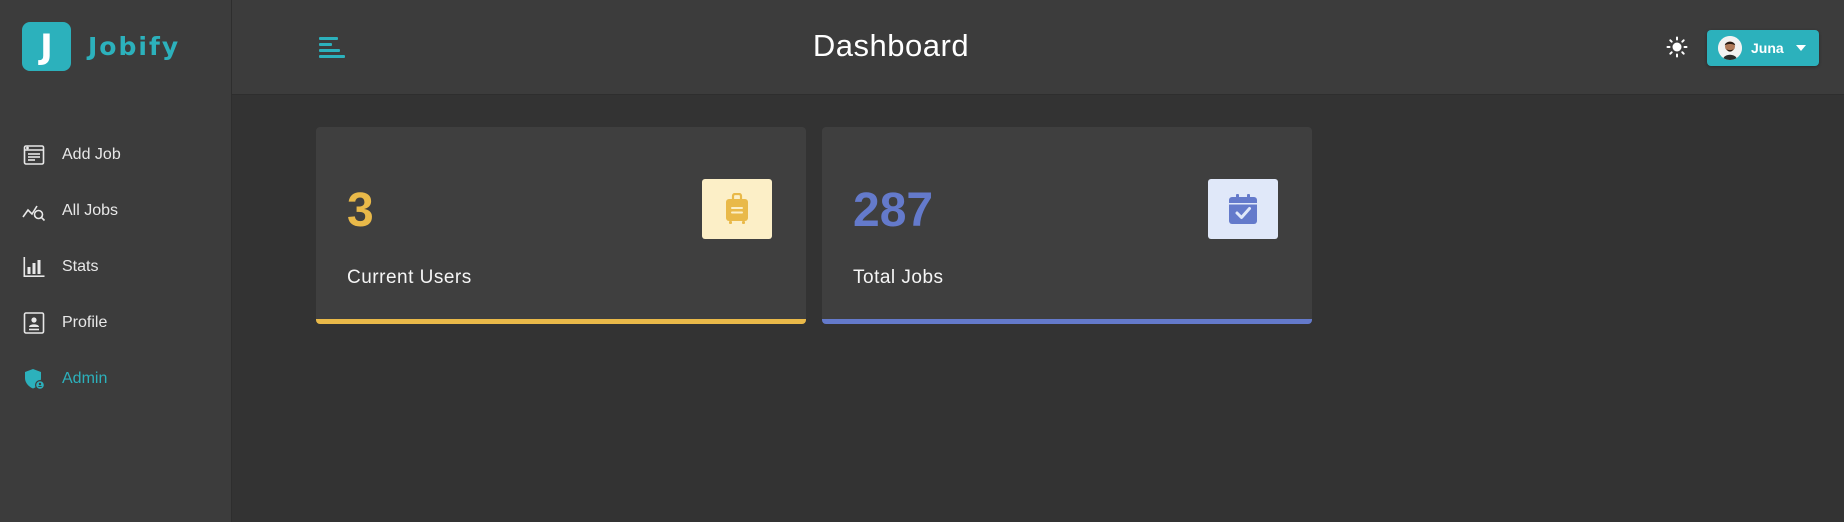  I want to click on profile-icon, so click(34, 323).